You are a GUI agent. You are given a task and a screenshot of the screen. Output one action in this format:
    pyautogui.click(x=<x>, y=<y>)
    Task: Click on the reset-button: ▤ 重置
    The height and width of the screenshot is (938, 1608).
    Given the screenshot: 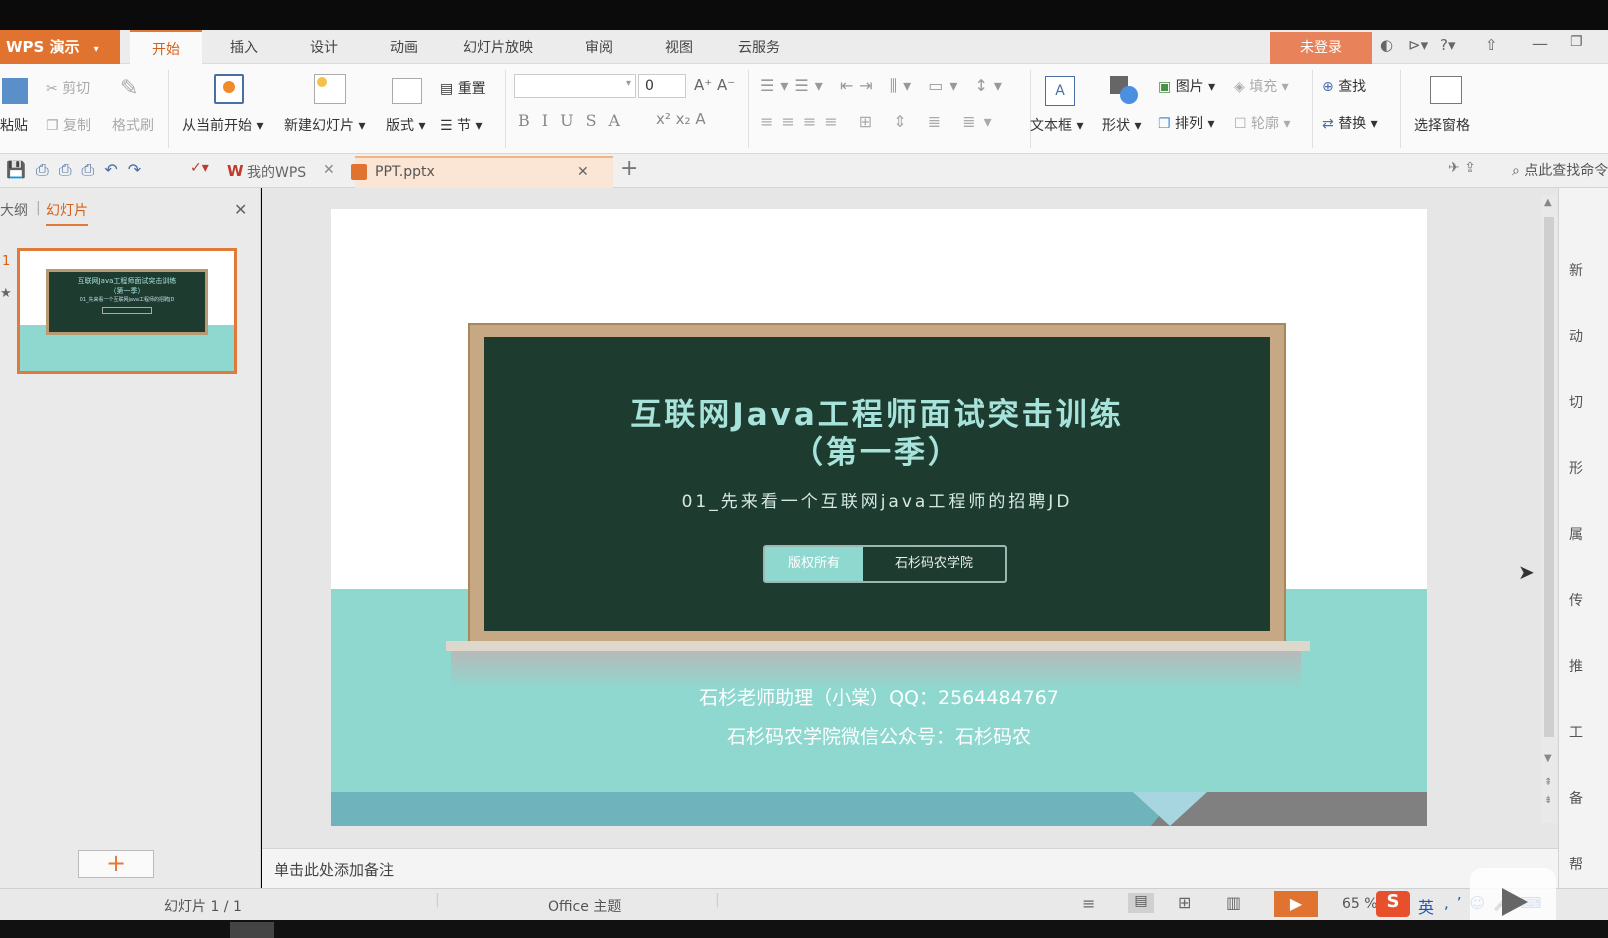 What is the action you would take?
    pyautogui.click(x=463, y=88)
    